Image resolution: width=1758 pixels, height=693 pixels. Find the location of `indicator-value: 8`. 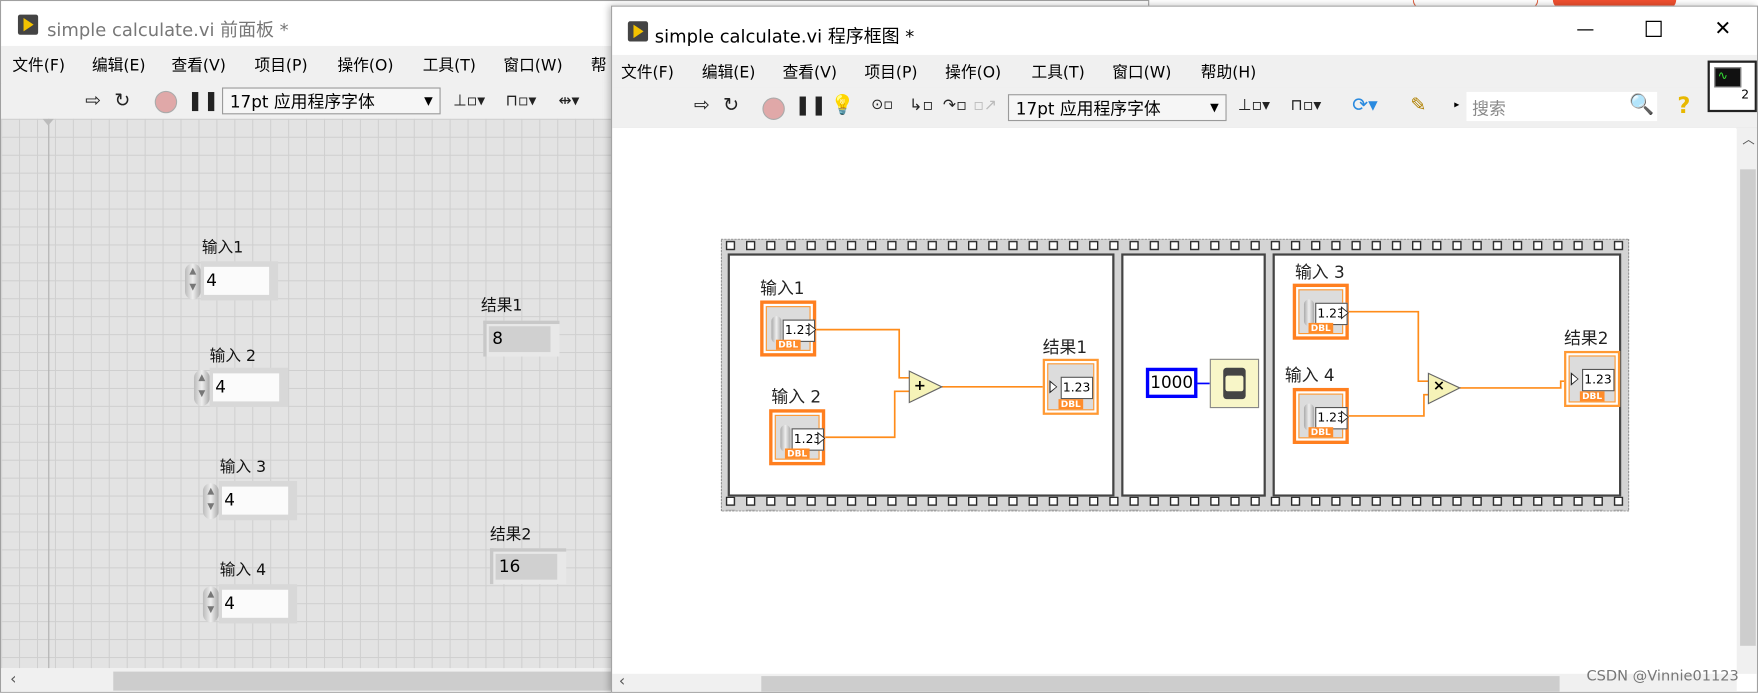

indicator-value: 8 is located at coordinates (519, 339).